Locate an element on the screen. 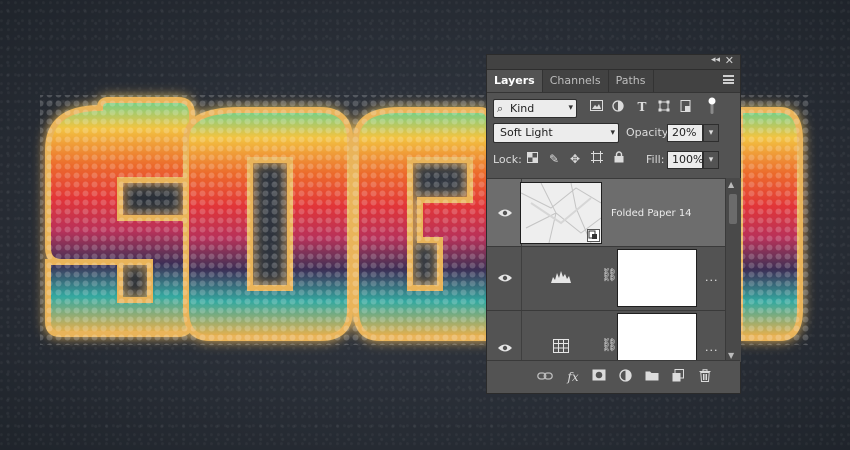  lock-transparent-pixels-icon is located at coordinates (532, 159).